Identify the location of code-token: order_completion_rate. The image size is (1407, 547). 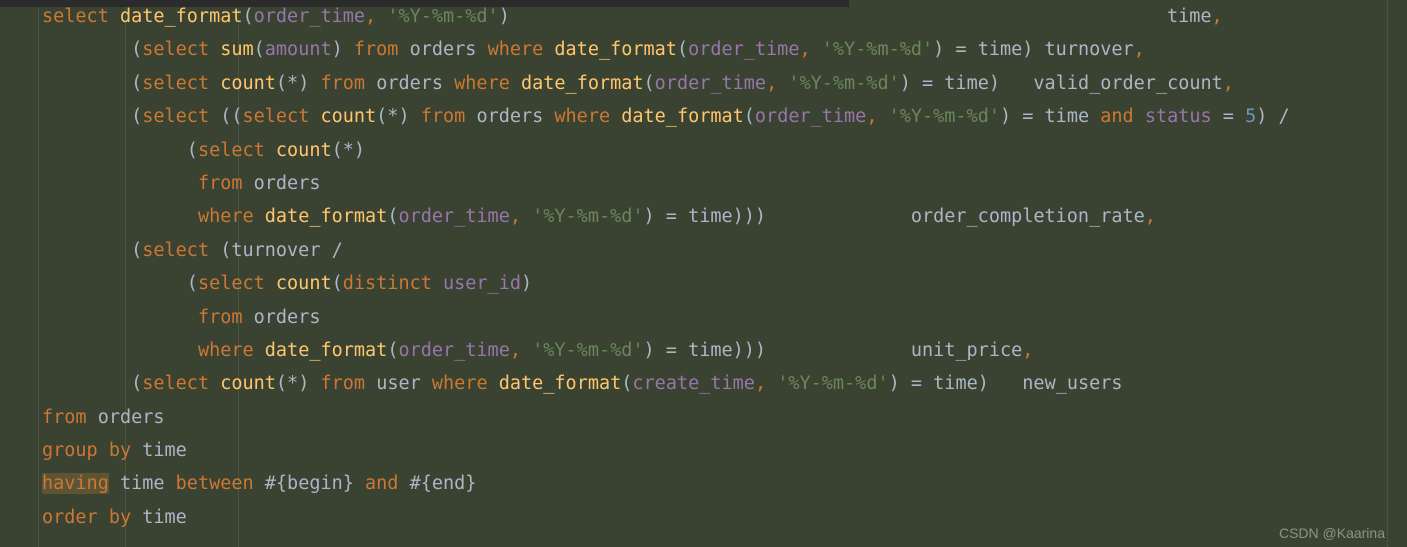
(1027, 217).